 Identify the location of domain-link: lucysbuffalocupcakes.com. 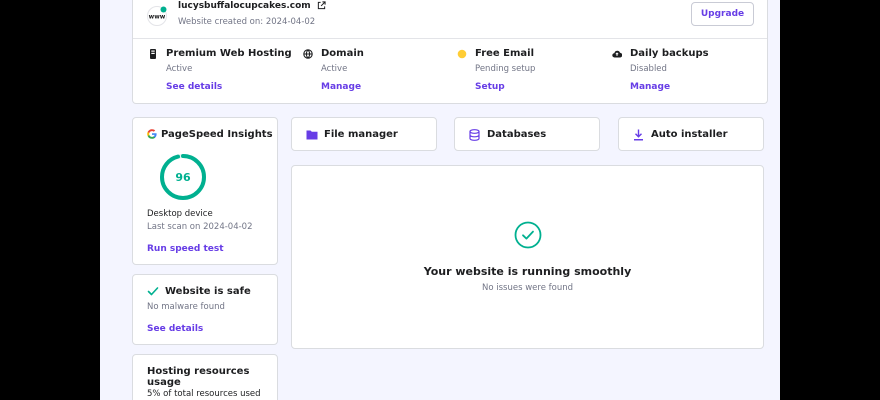
(252, 6).